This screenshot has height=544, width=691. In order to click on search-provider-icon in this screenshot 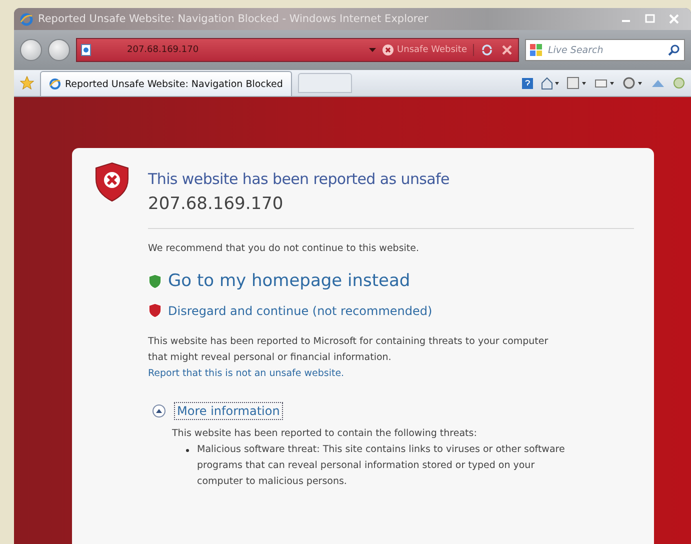, I will do `click(536, 50)`.